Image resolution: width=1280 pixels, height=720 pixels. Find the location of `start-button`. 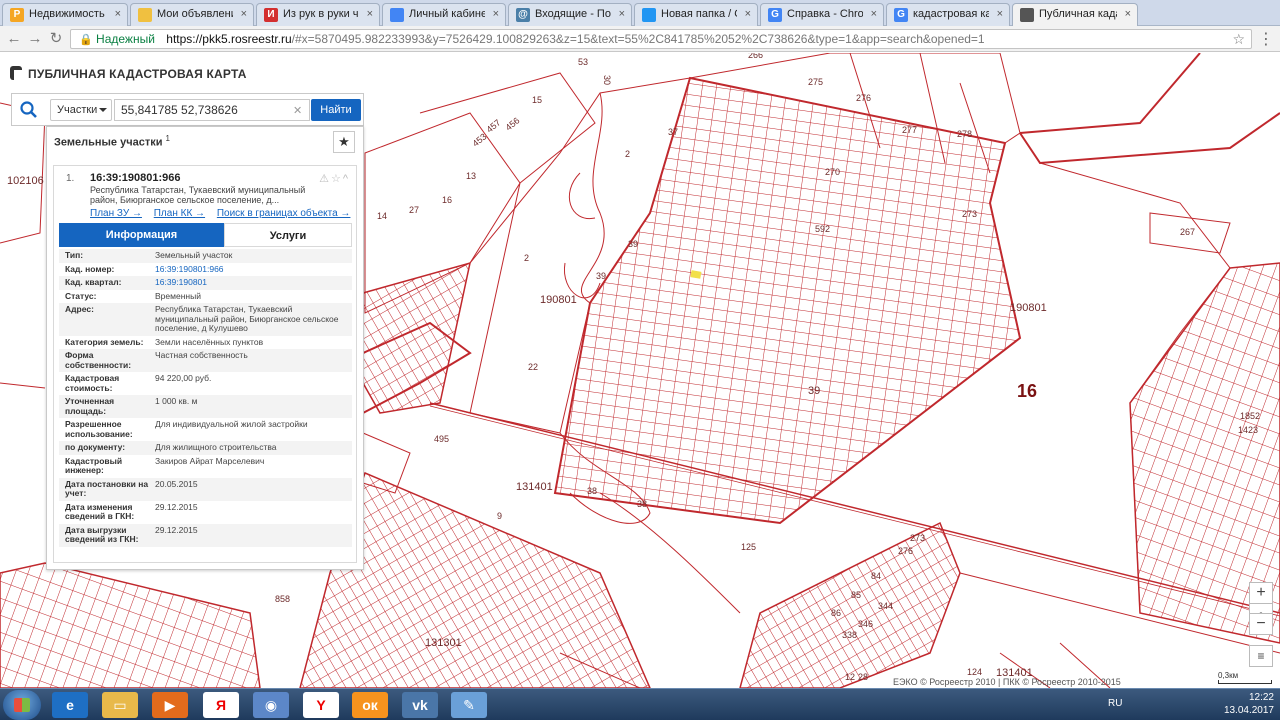

start-button is located at coordinates (22, 705).